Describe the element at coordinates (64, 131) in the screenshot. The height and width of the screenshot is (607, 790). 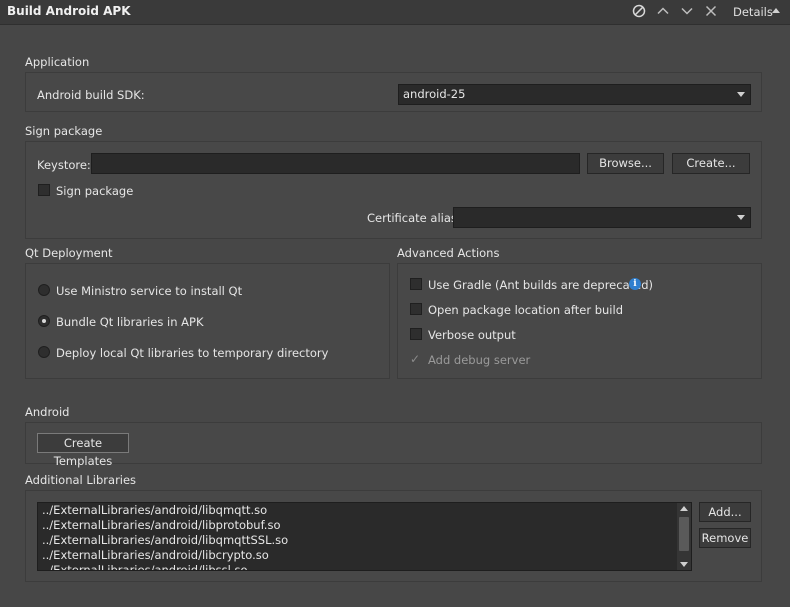
I see `sign-package-group-title: Sign package` at that location.